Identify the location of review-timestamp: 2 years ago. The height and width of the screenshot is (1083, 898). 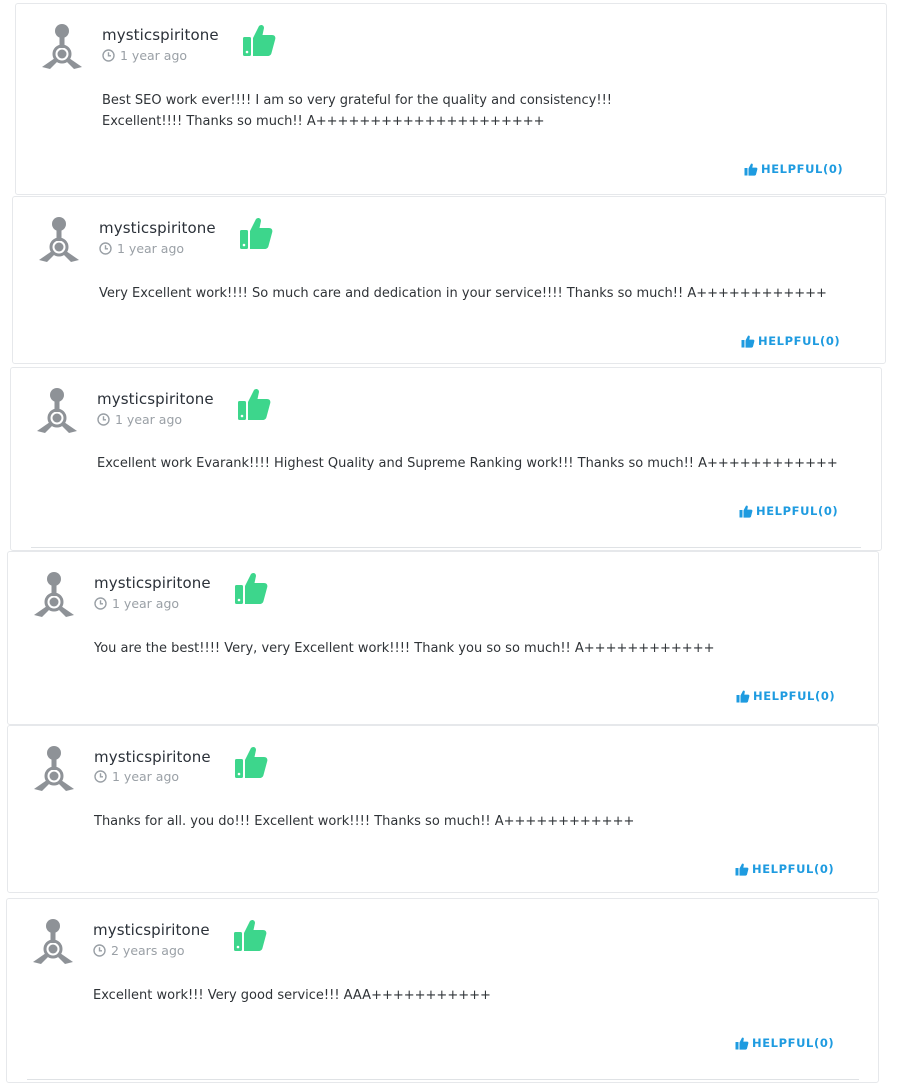
(139, 950).